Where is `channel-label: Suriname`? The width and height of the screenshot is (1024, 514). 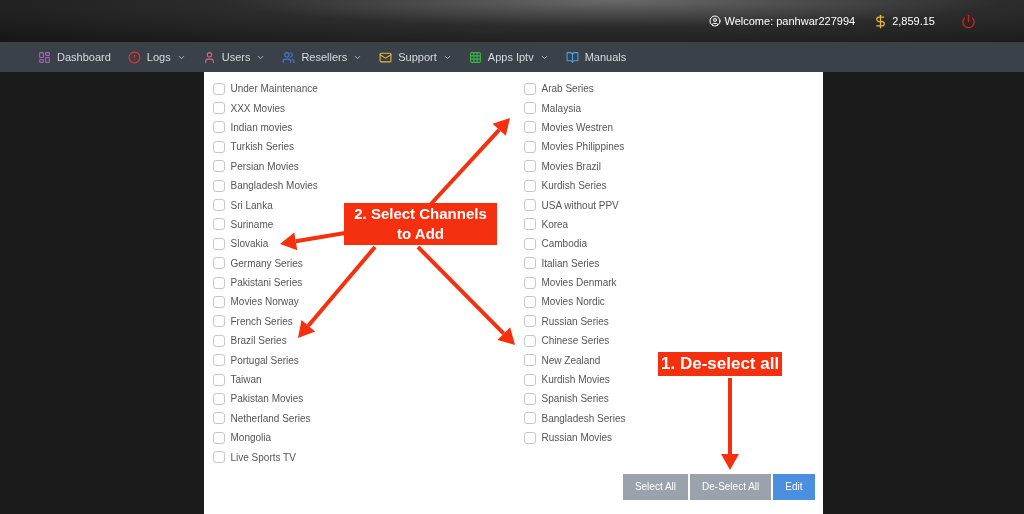
channel-label: Suriname is located at coordinates (252, 224).